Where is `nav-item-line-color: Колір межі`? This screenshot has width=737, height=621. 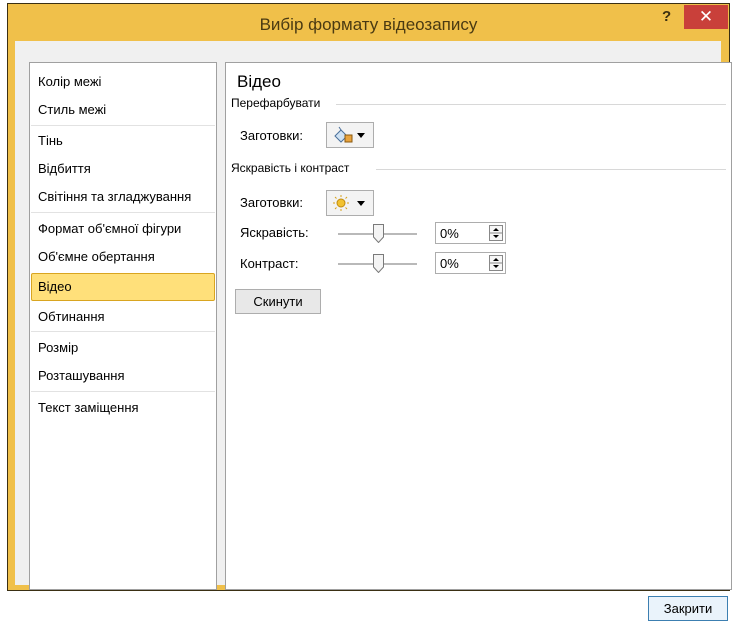
nav-item-line-color: Колір межі is located at coordinates (123, 82).